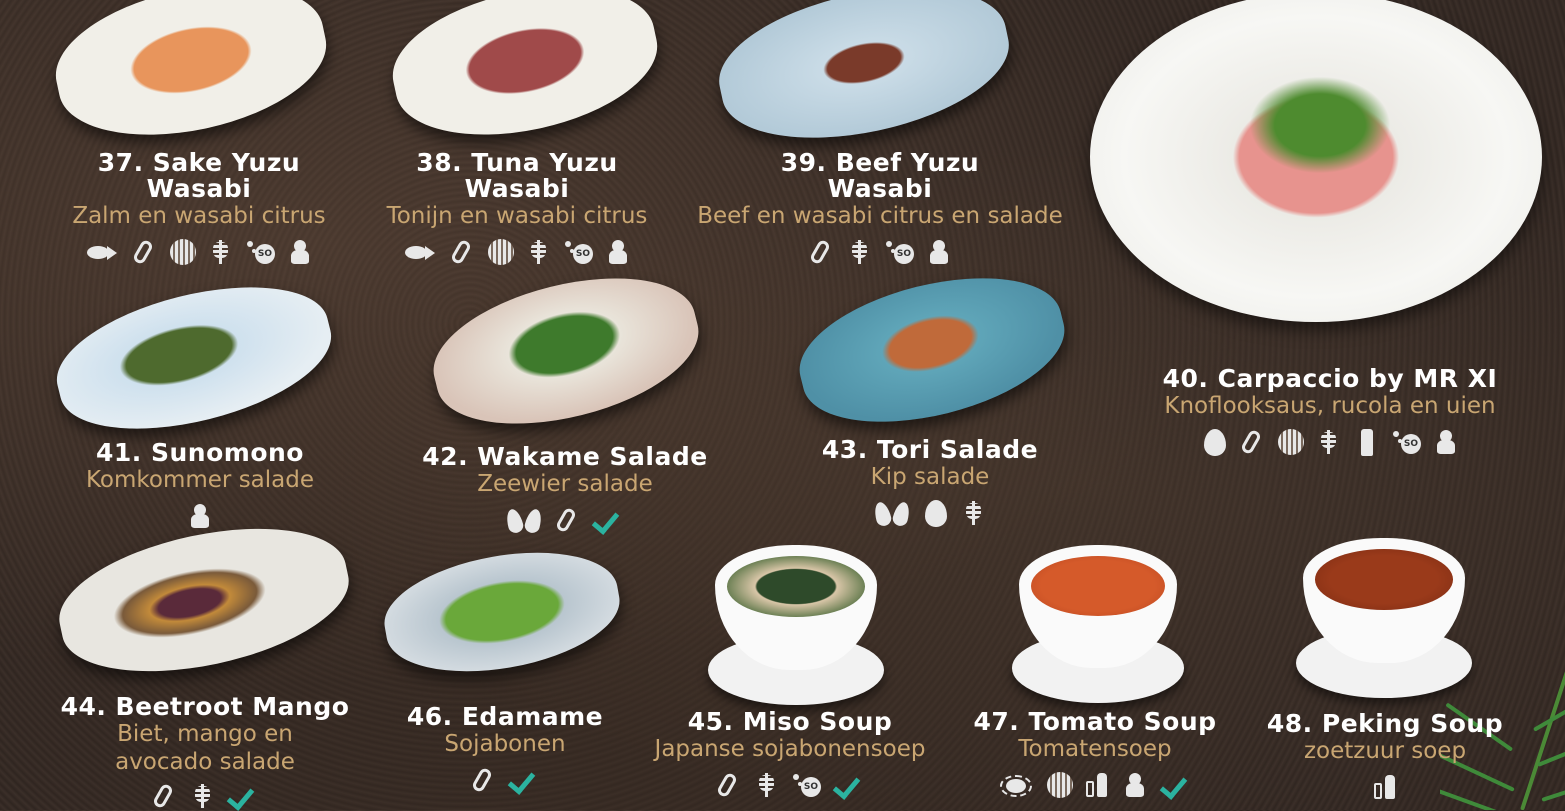 The height and width of the screenshot is (811, 1565). What do you see at coordinates (930, 477) in the screenshot?
I see `dish-description: Kip salade` at bounding box center [930, 477].